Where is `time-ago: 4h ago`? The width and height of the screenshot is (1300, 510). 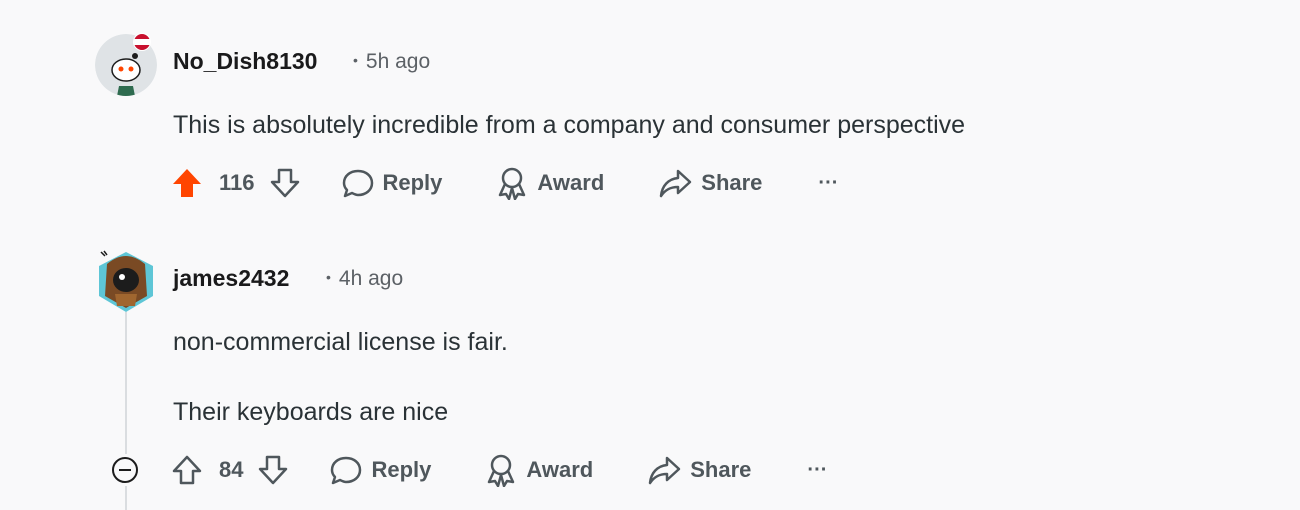
time-ago: 4h ago is located at coordinates (371, 278).